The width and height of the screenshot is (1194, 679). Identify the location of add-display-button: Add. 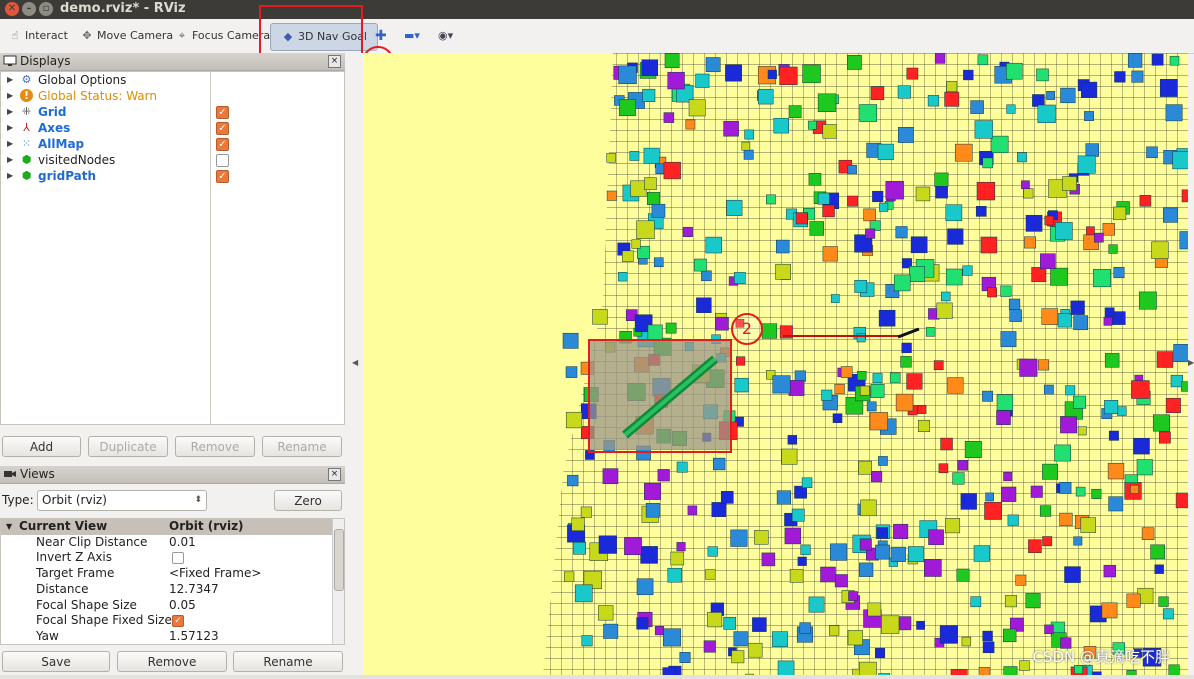
(41, 446).